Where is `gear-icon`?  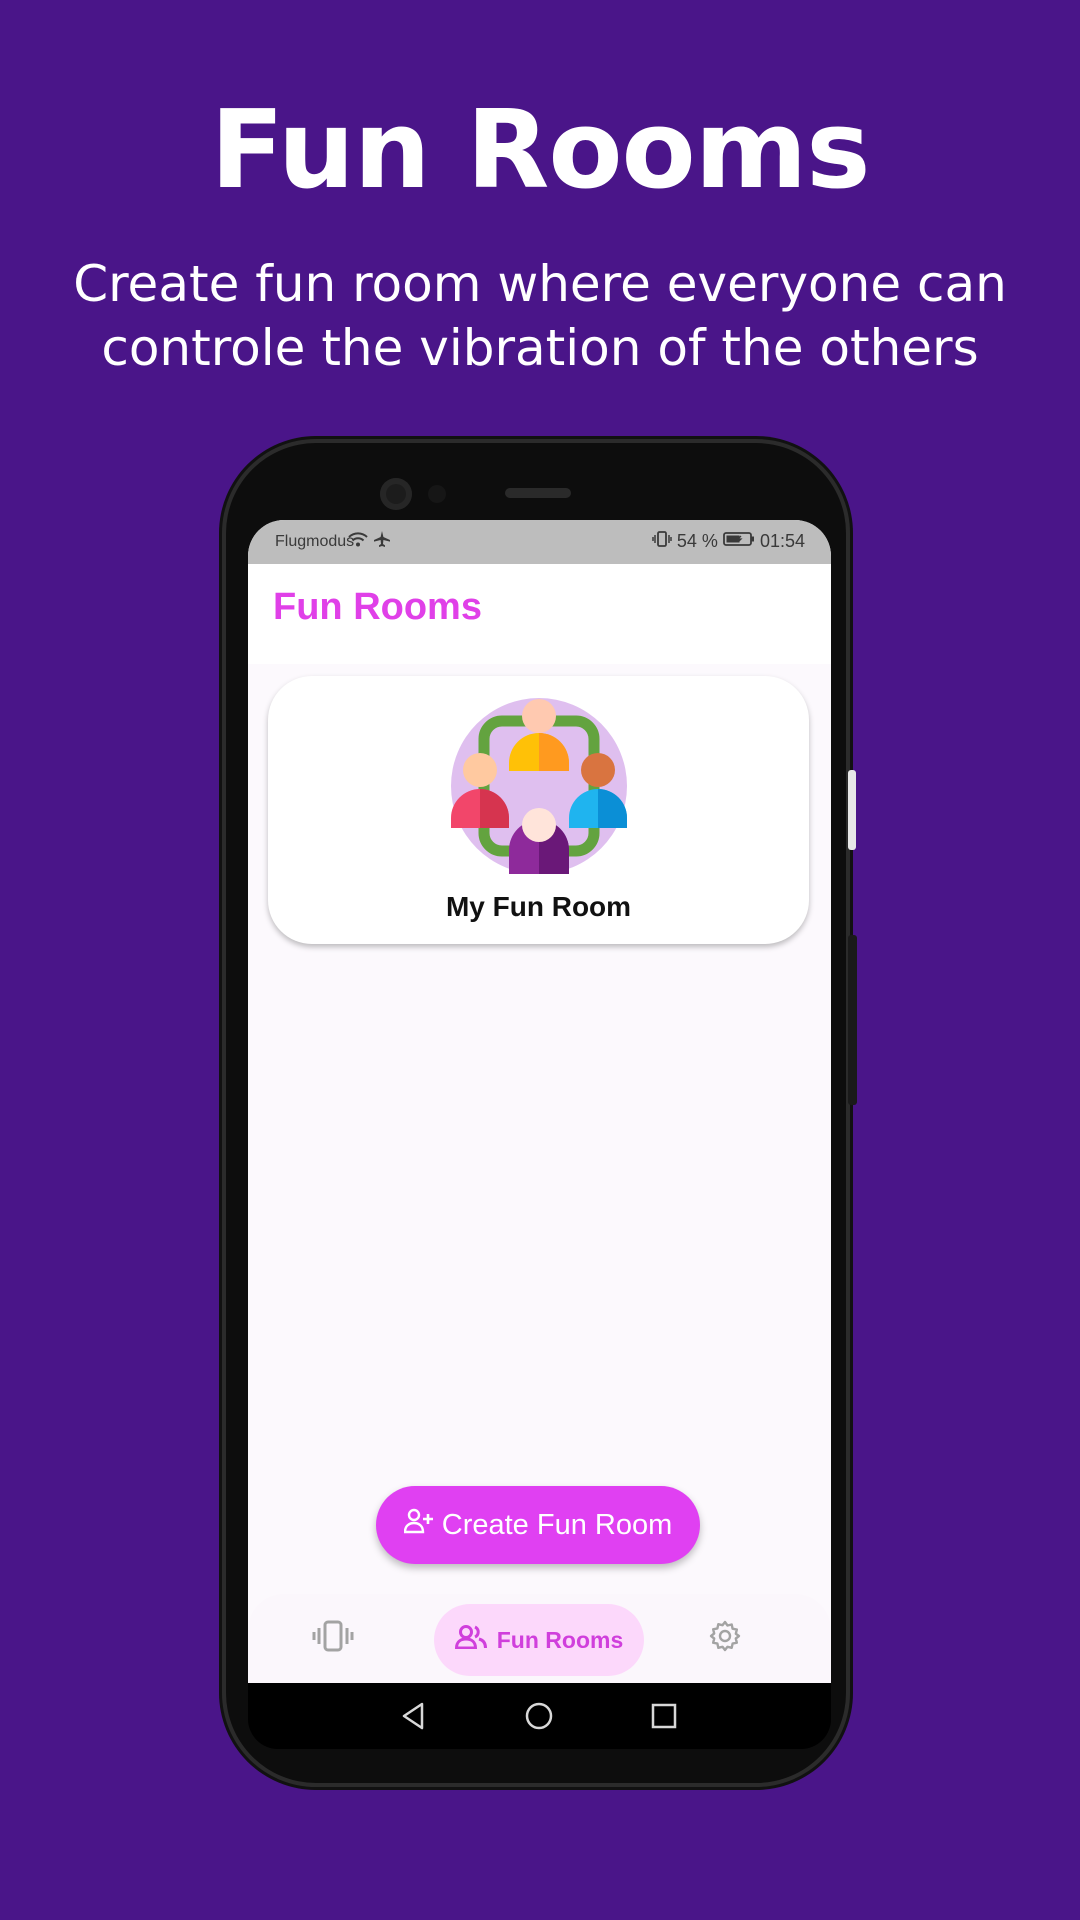 gear-icon is located at coordinates (725, 1638).